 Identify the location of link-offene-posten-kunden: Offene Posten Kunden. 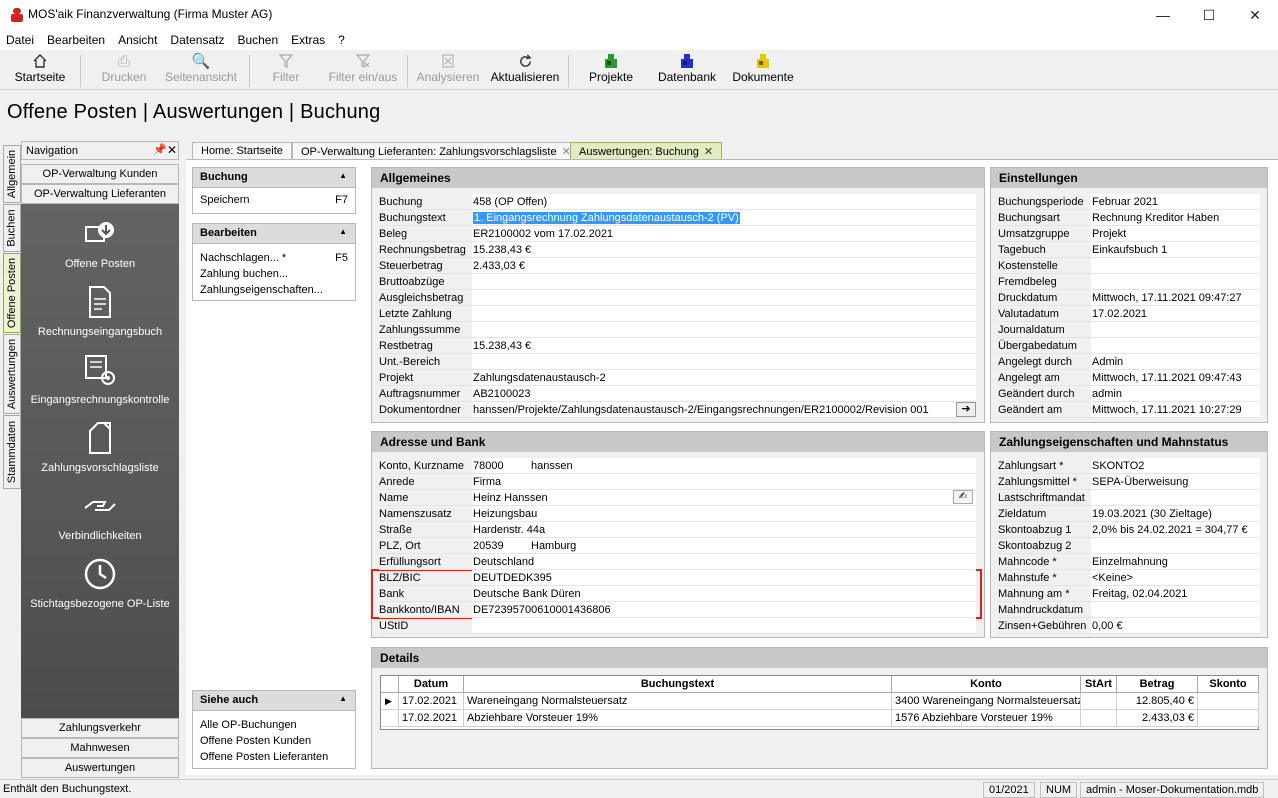
(274, 741).